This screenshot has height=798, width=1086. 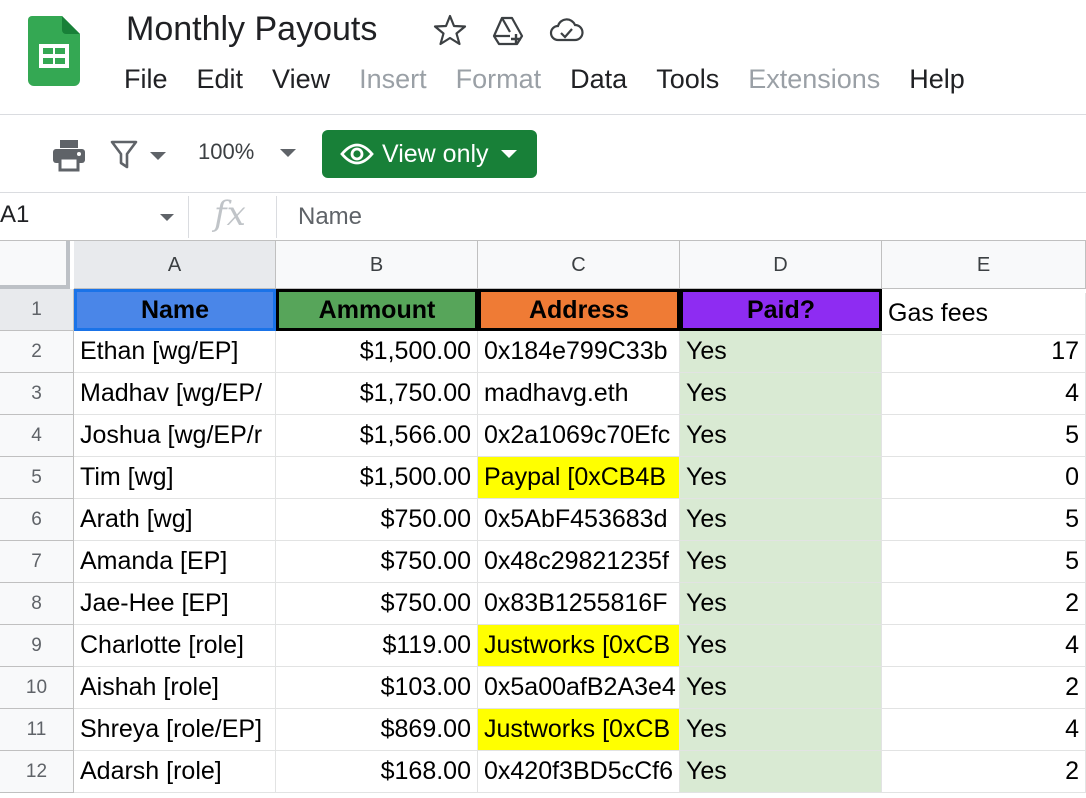 I want to click on document-title: Monthly Payouts, so click(x=251, y=29).